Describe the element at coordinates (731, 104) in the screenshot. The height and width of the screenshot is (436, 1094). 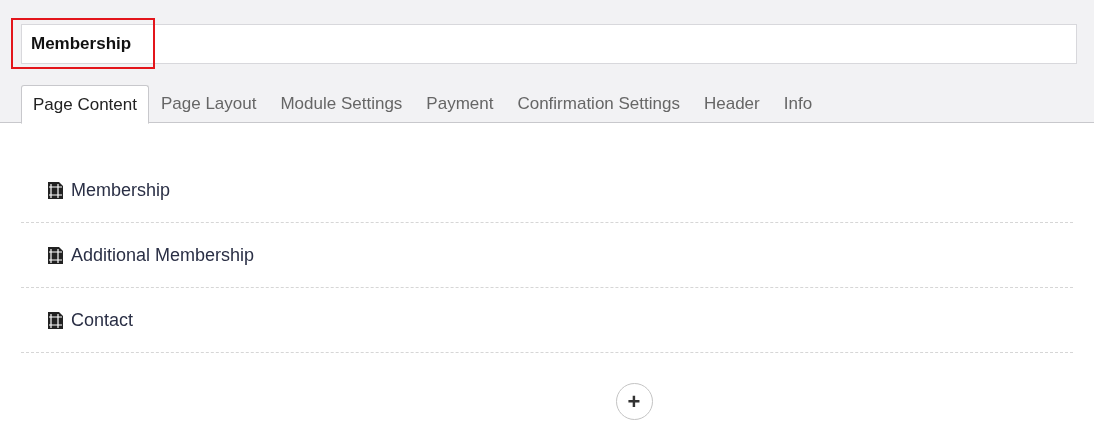
I see `tab: Header` at that location.